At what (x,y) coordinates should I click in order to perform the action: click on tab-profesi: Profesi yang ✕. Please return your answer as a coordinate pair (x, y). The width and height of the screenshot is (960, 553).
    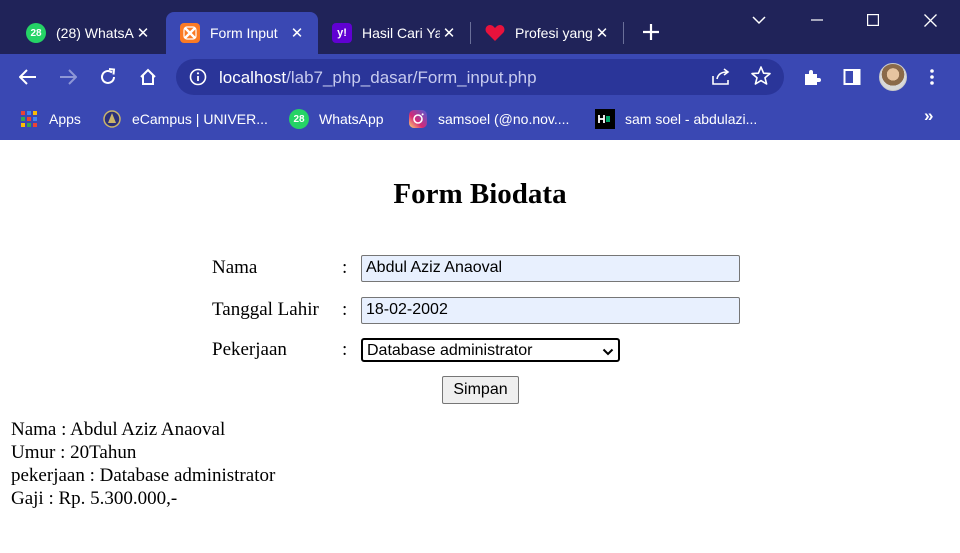
    Looking at the image, I should click on (547, 33).